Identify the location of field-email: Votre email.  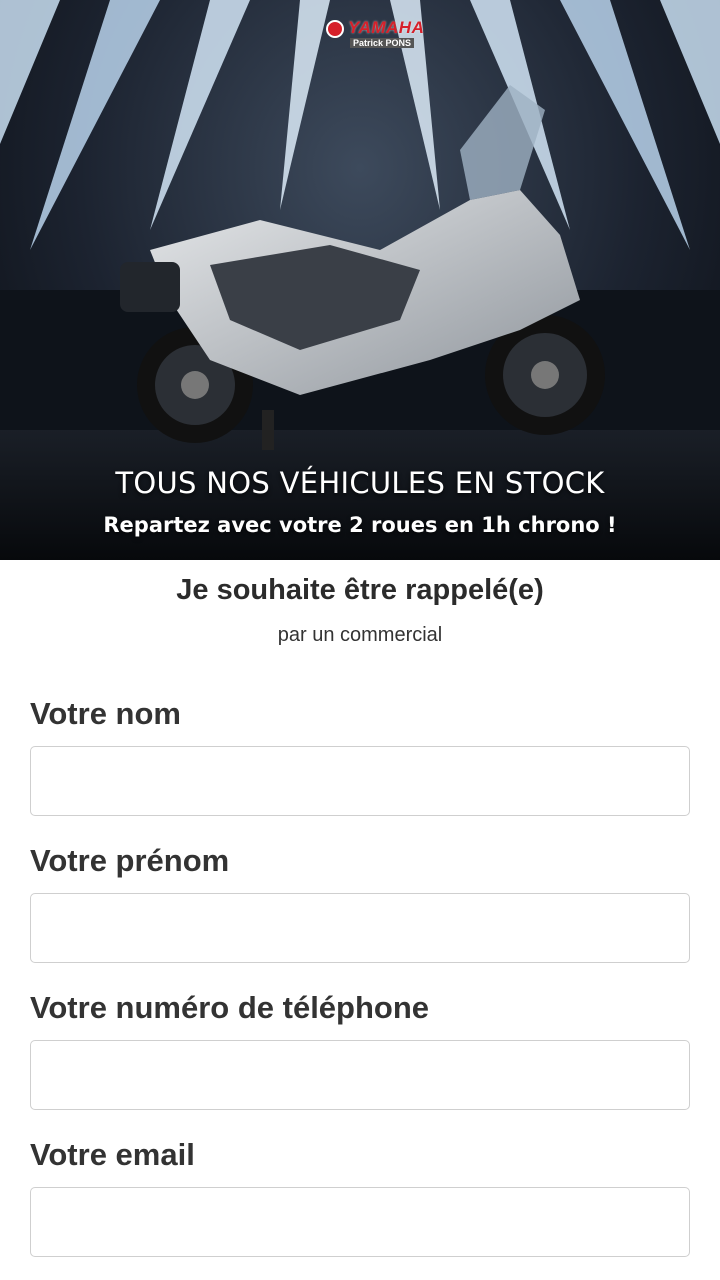
(360, 1196).